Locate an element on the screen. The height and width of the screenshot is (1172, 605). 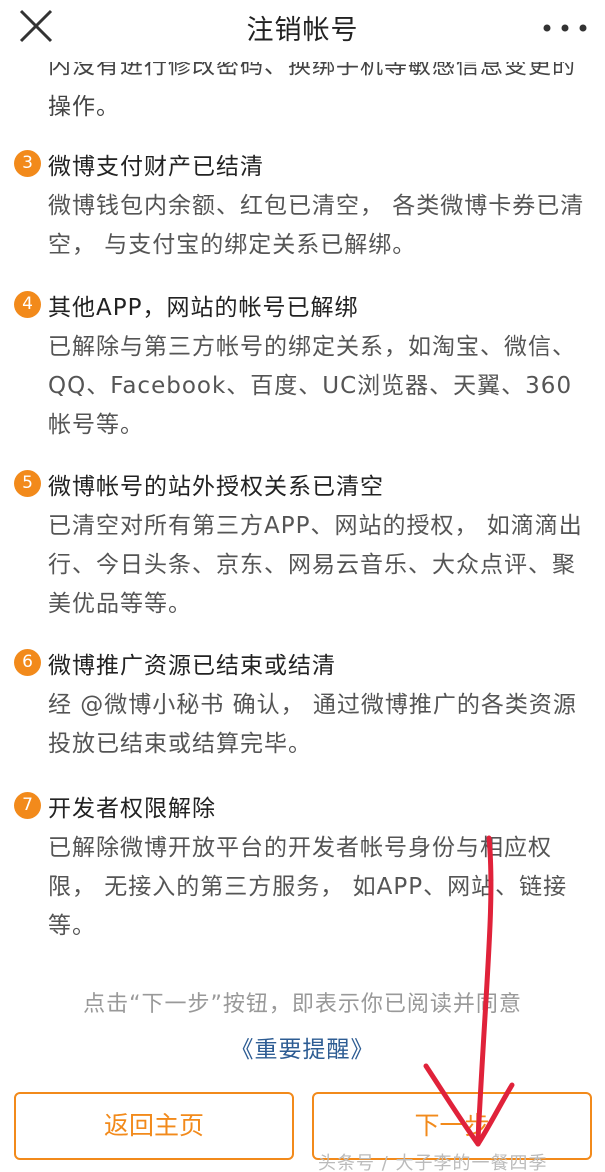
step-number-badge: 4 is located at coordinates (27, 304).